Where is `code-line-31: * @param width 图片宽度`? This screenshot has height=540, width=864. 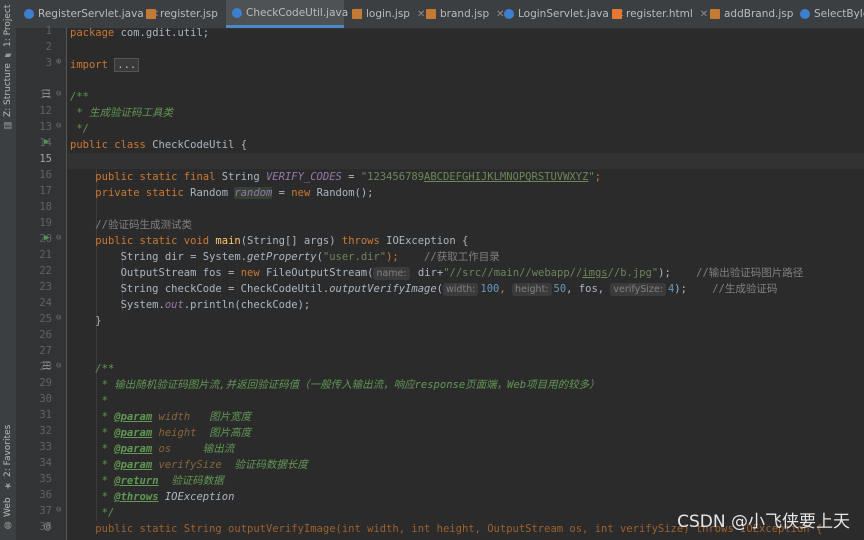
code-line-31: * @param width 图片宽度 is located at coordinates (161, 417).